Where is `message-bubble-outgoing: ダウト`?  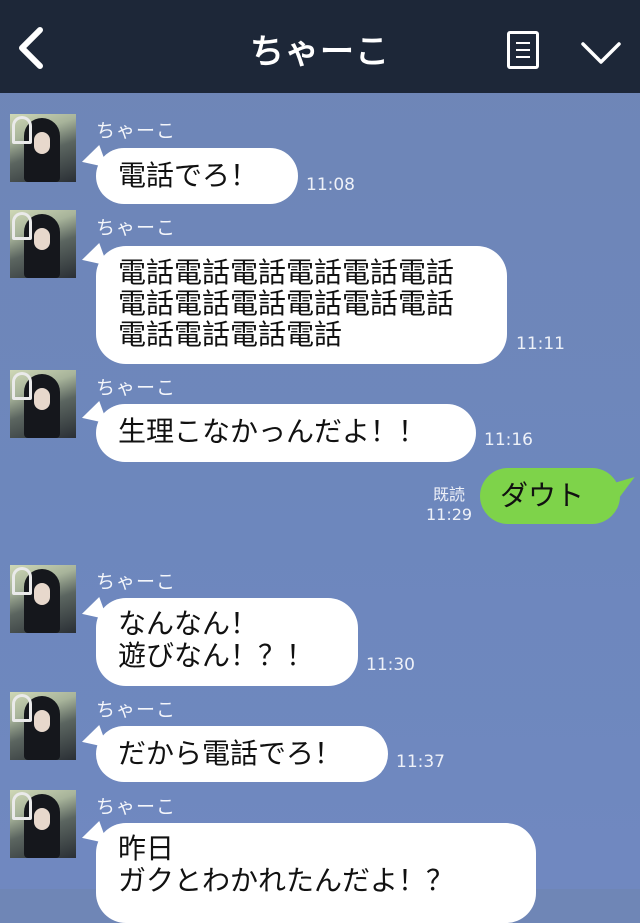 message-bubble-outgoing: ダウト is located at coordinates (550, 496).